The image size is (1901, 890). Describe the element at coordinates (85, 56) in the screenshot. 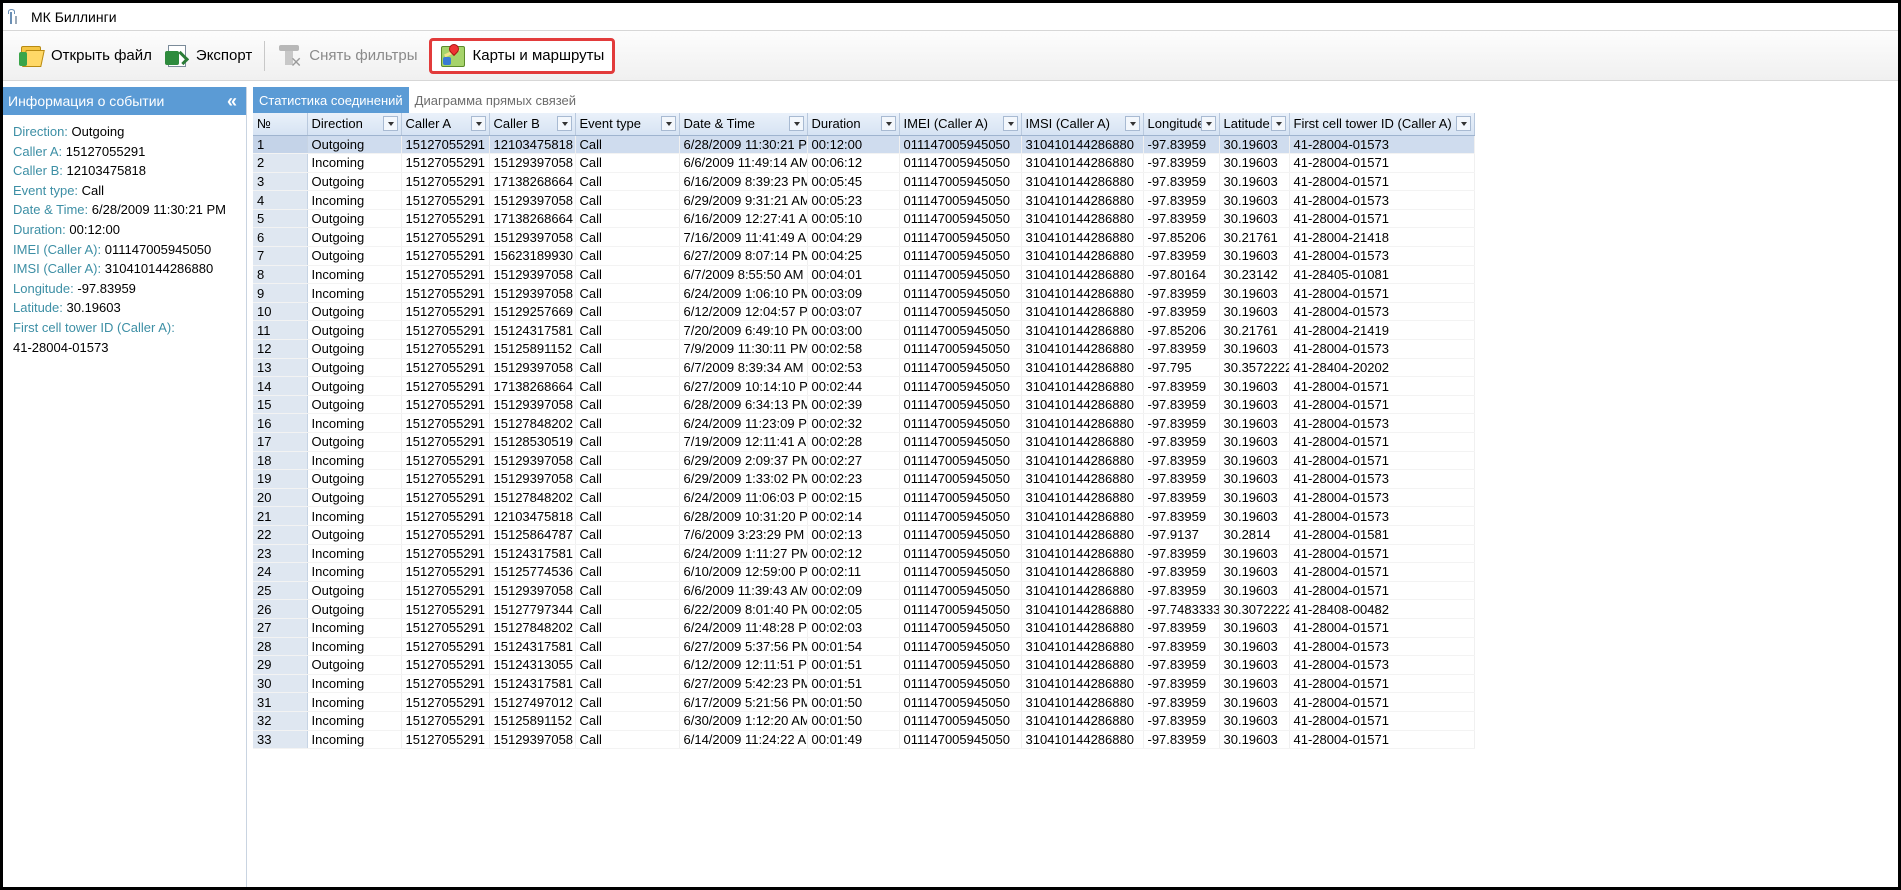

I see `open-file-button: Открыть файл` at that location.